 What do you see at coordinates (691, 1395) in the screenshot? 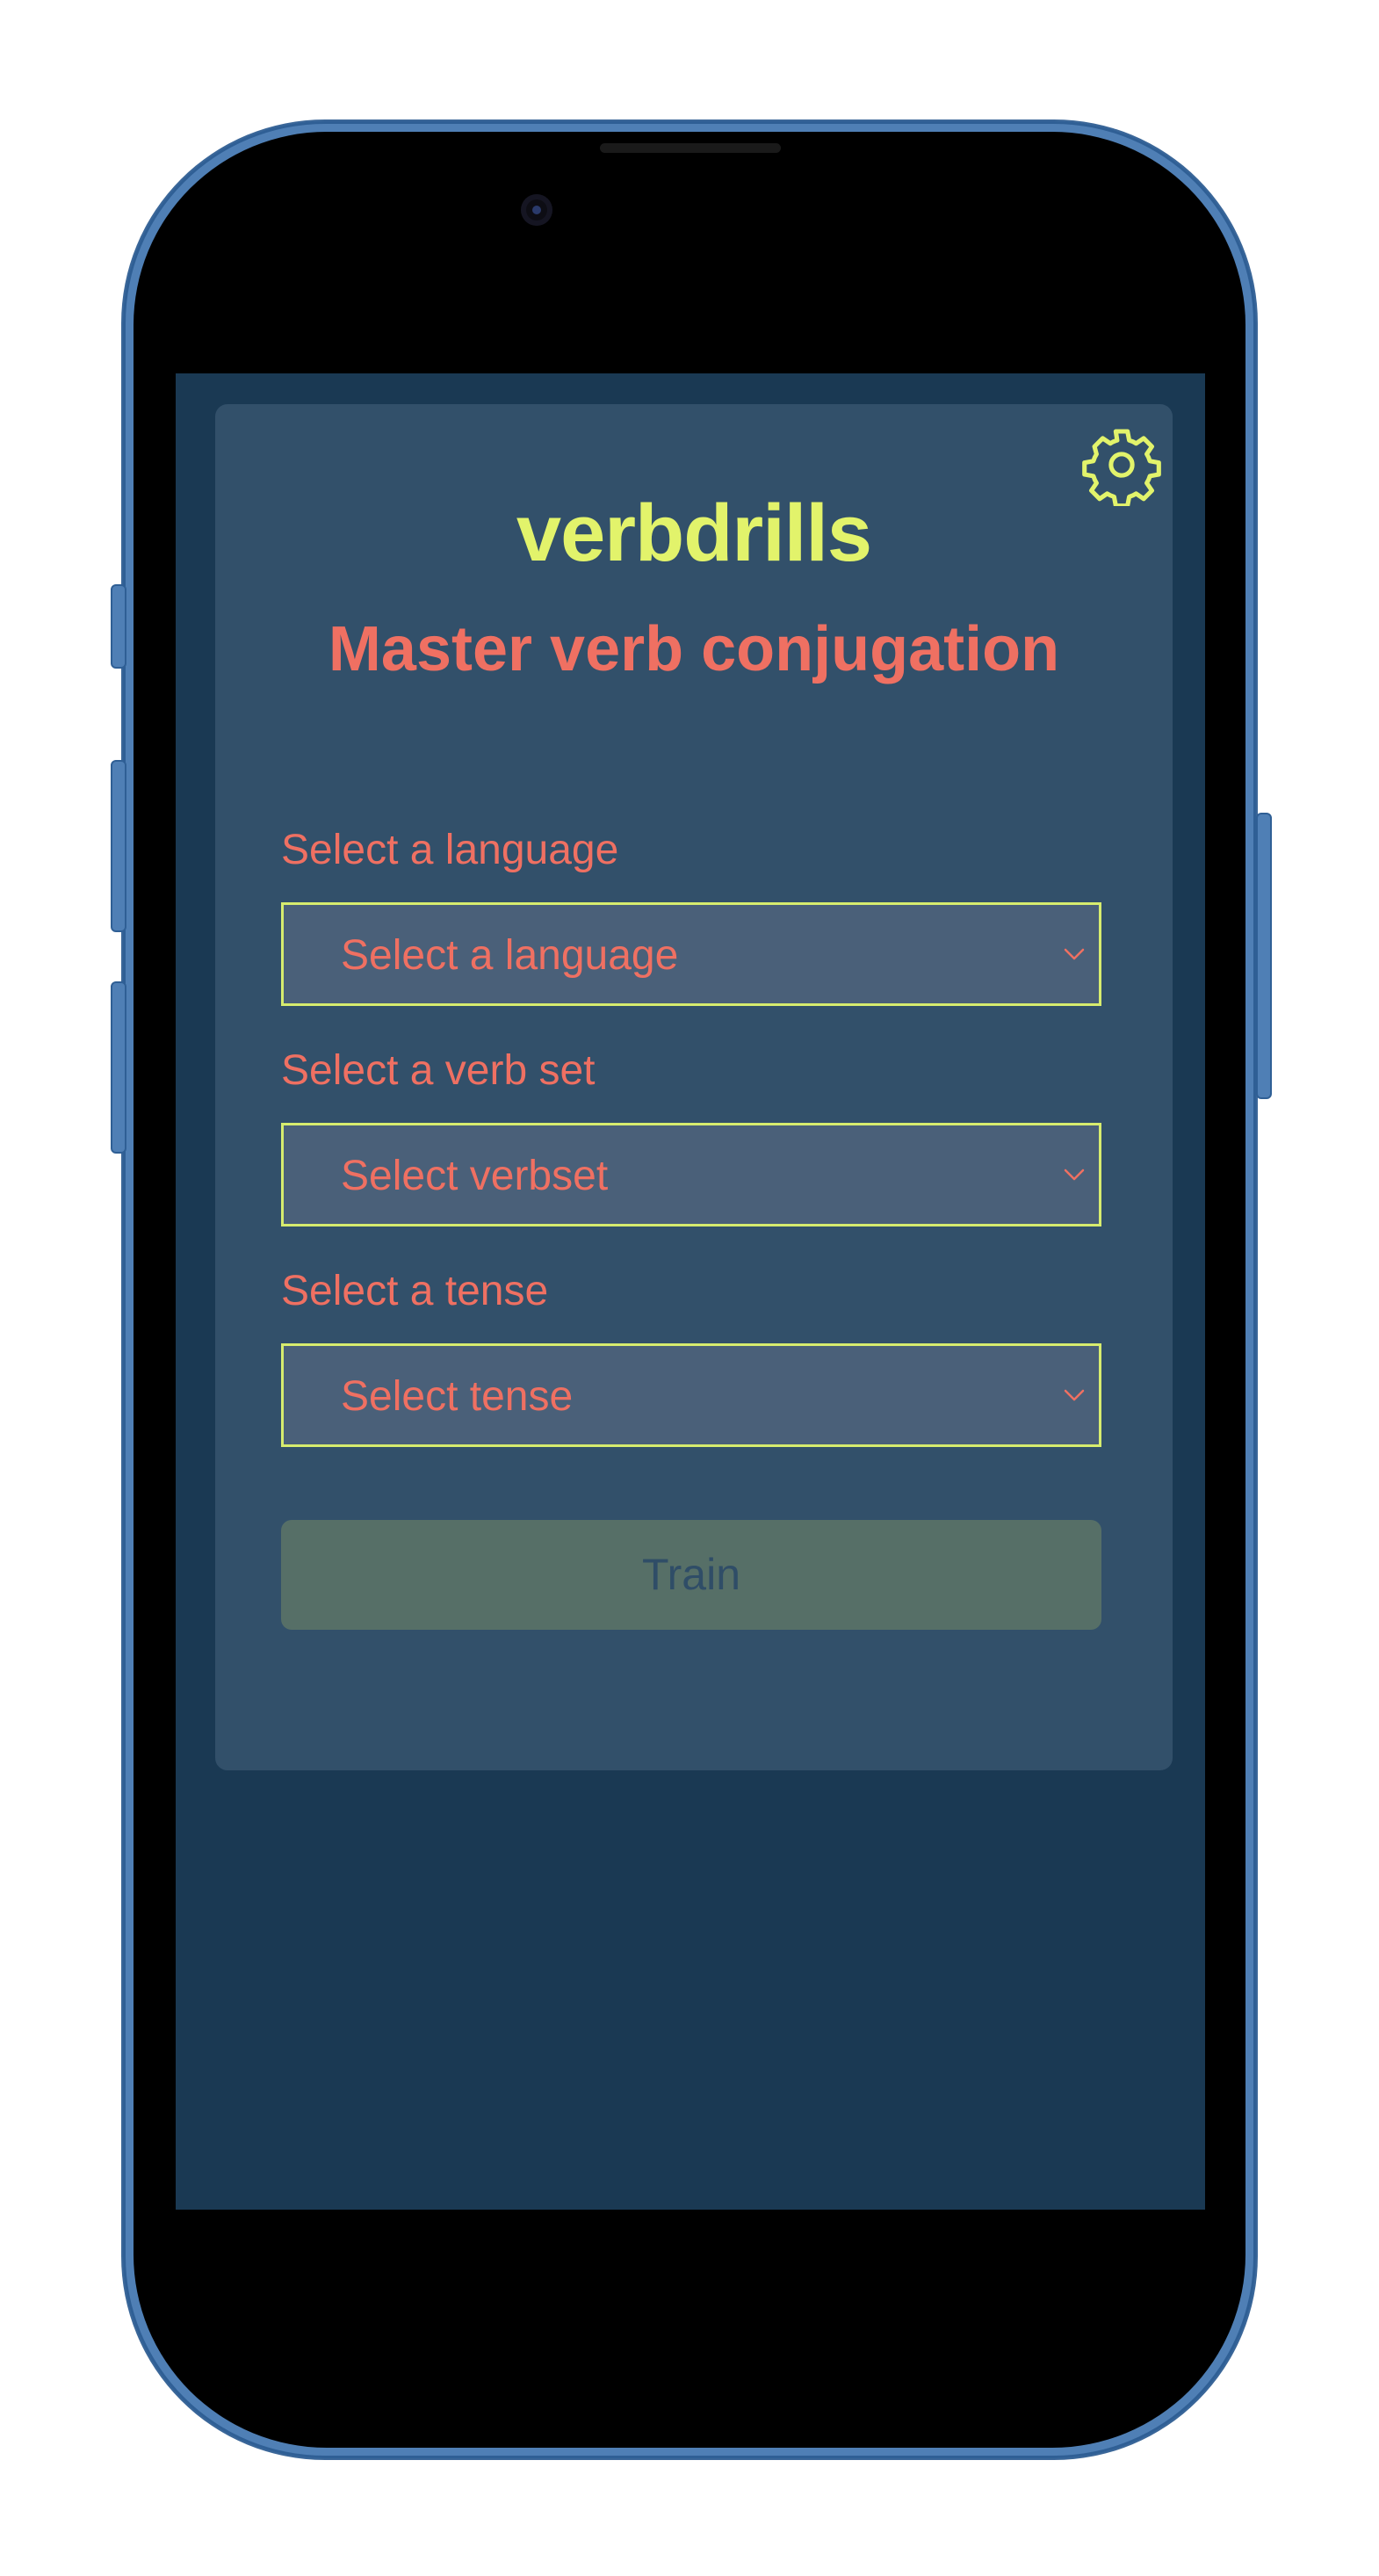
I see `tense-select: Select tense` at bounding box center [691, 1395].